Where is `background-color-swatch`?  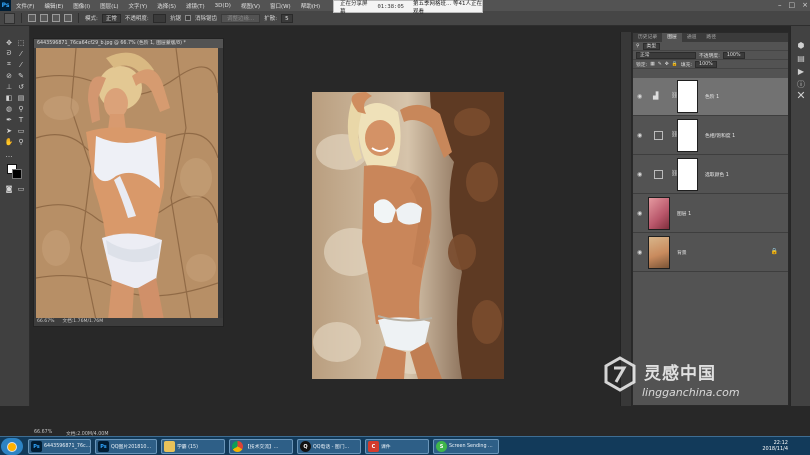
background-color-swatch is located at coordinates (17, 174).